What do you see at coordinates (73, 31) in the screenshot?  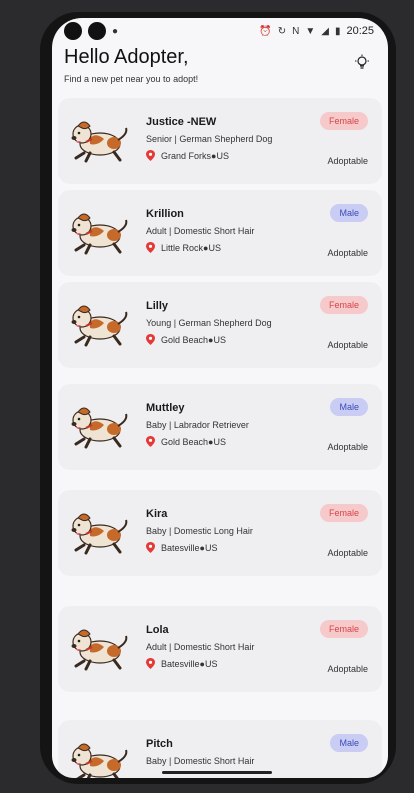 I see `camera-cutout` at bounding box center [73, 31].